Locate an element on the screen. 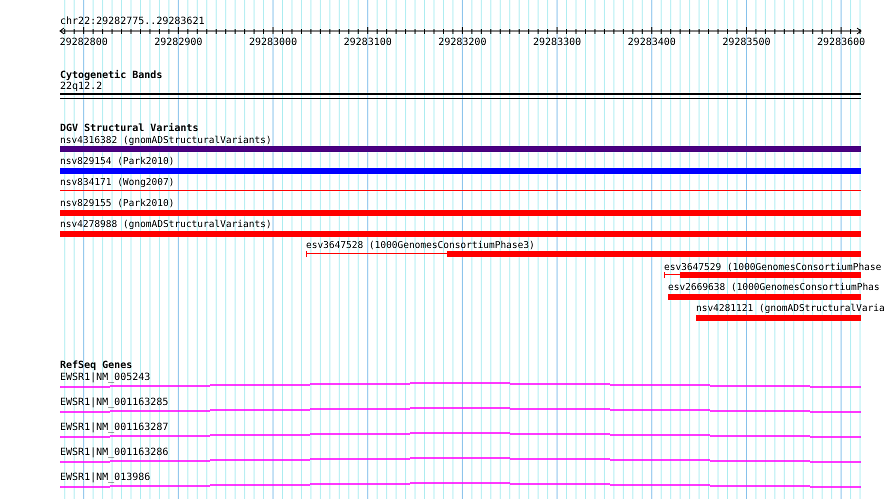 This screenshot has width=890, height=499. tick-label: 29283000 is located at coordinates (273, 42).